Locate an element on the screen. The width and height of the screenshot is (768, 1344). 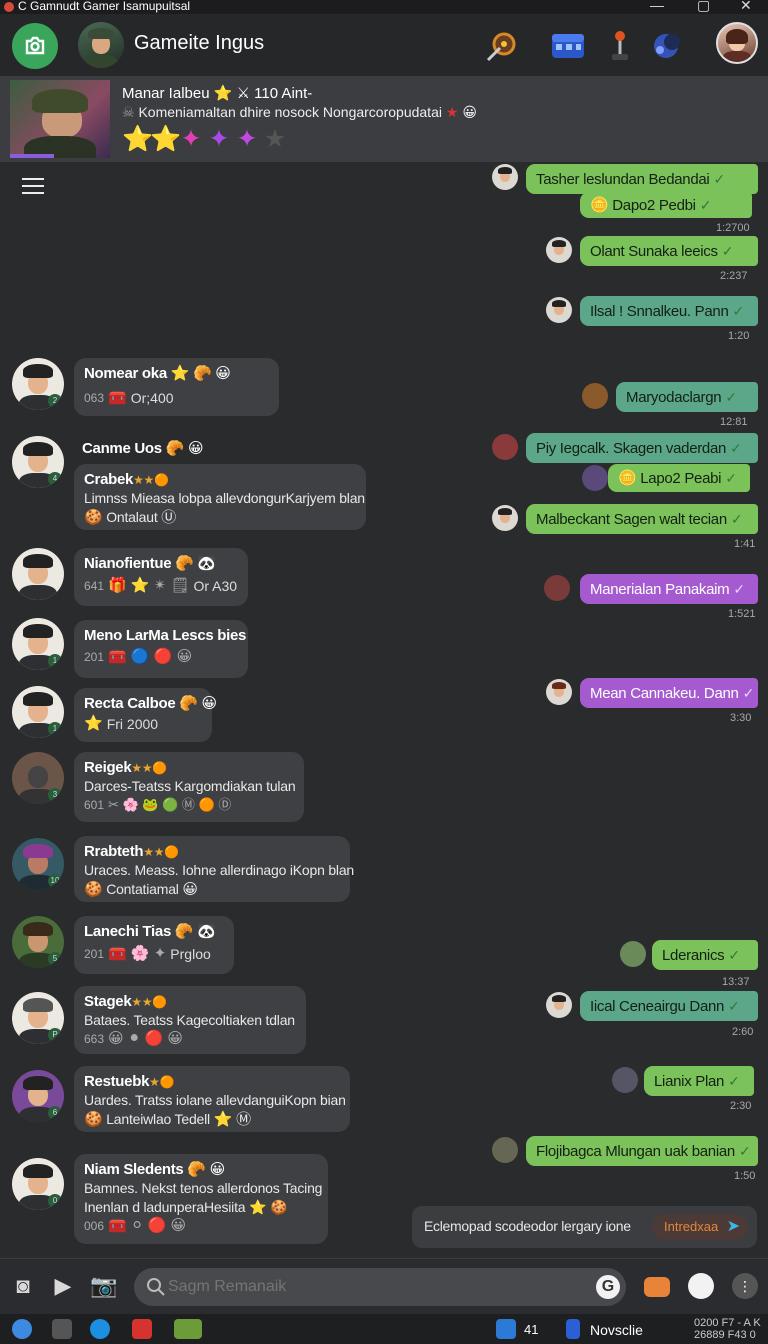
message-bubble: Meno LarMa Lescs bies 201 🧰 🔵 🔴 😀 is located at coordinates (161, 649).